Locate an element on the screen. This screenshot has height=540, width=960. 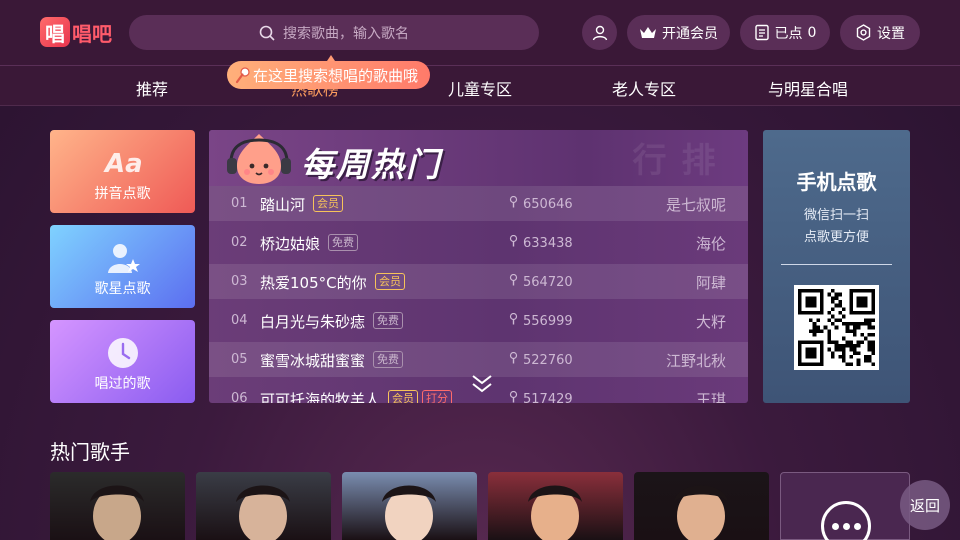
song-singer: 海伦 is located at coordinates (710, 244).